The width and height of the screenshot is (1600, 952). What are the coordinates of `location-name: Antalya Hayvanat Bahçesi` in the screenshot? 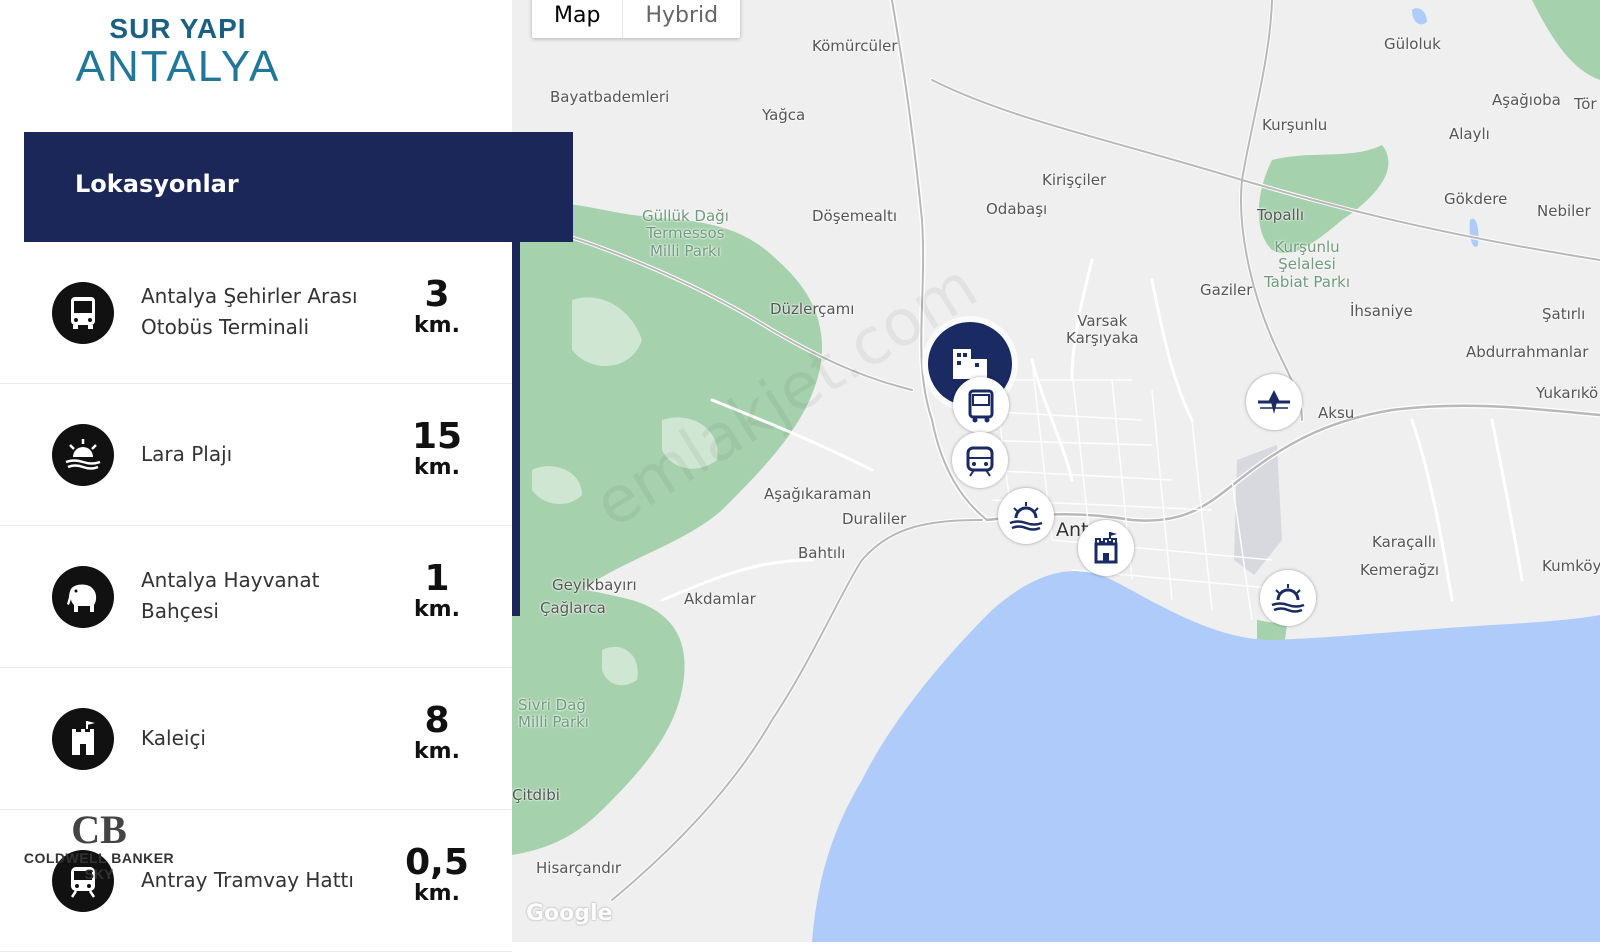 It's located at (230, 595).